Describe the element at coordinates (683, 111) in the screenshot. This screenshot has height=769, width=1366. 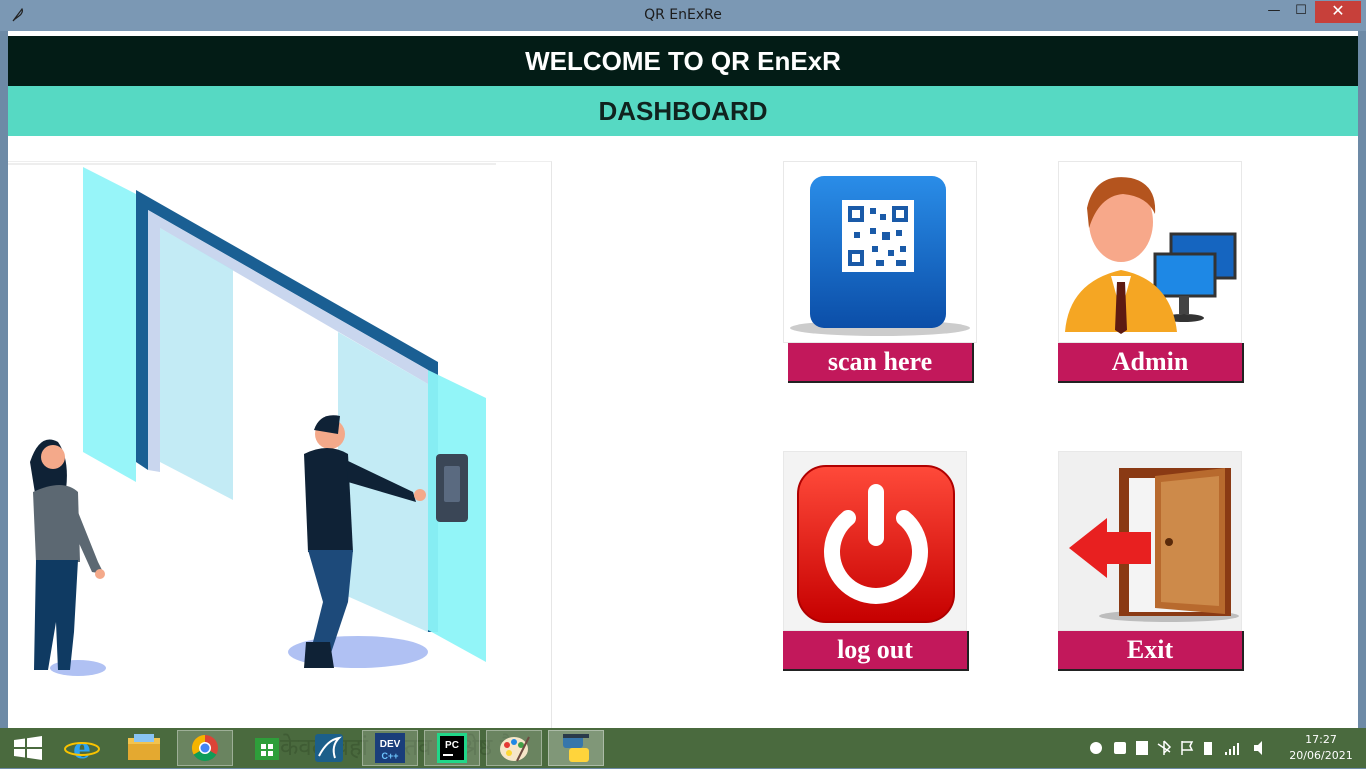
I see `dashboard-title: DASHBOARD` at that location.